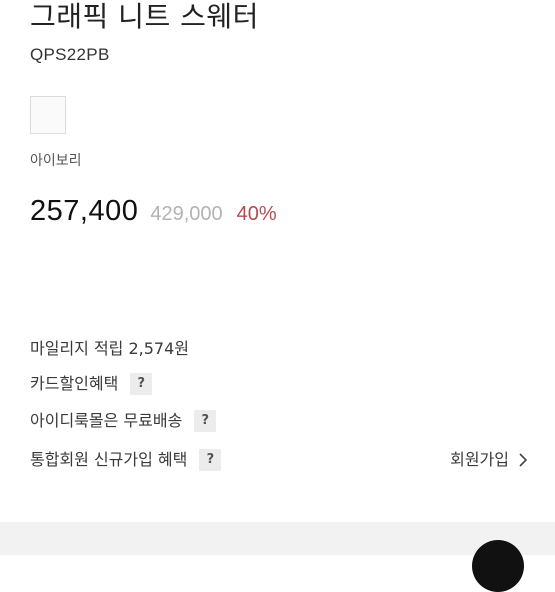  I want to click on discount-rate: 40%, so click(256, 214).